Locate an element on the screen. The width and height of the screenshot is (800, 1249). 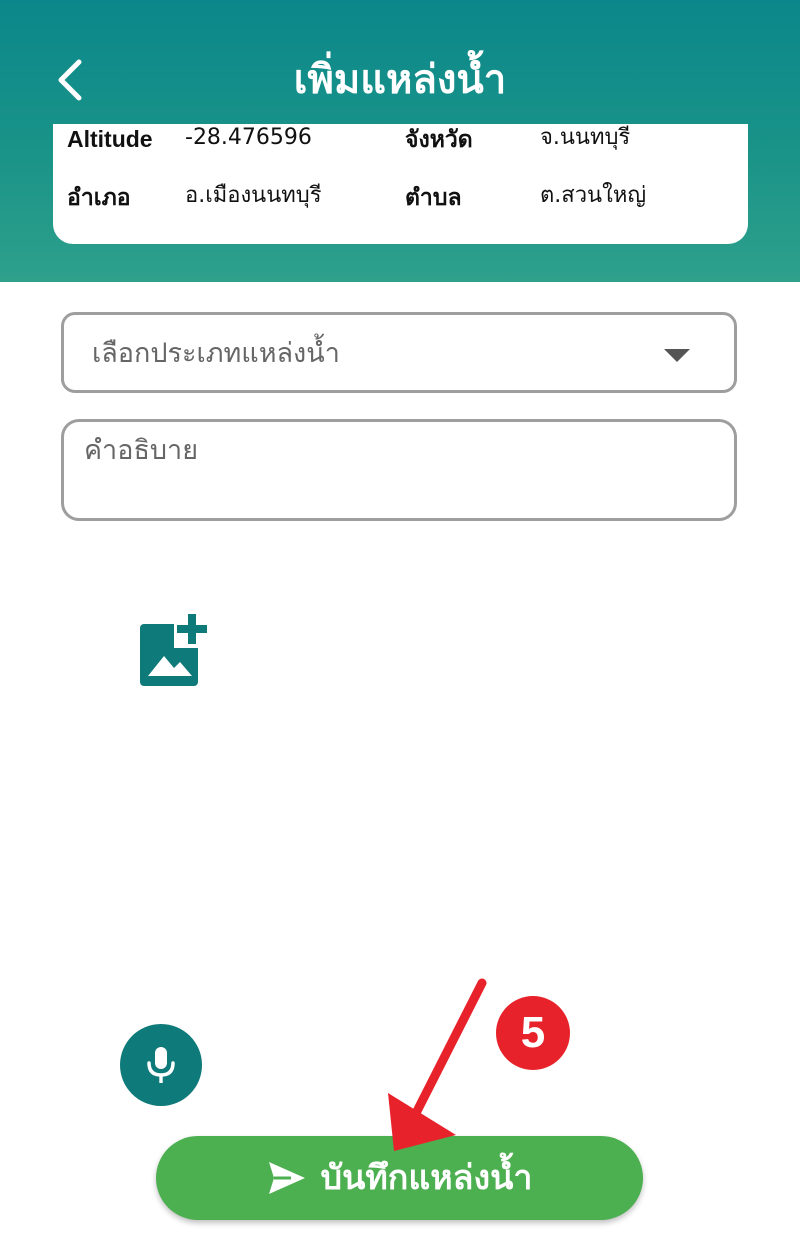
add-photo-icon is located at coordinates (176, 648).